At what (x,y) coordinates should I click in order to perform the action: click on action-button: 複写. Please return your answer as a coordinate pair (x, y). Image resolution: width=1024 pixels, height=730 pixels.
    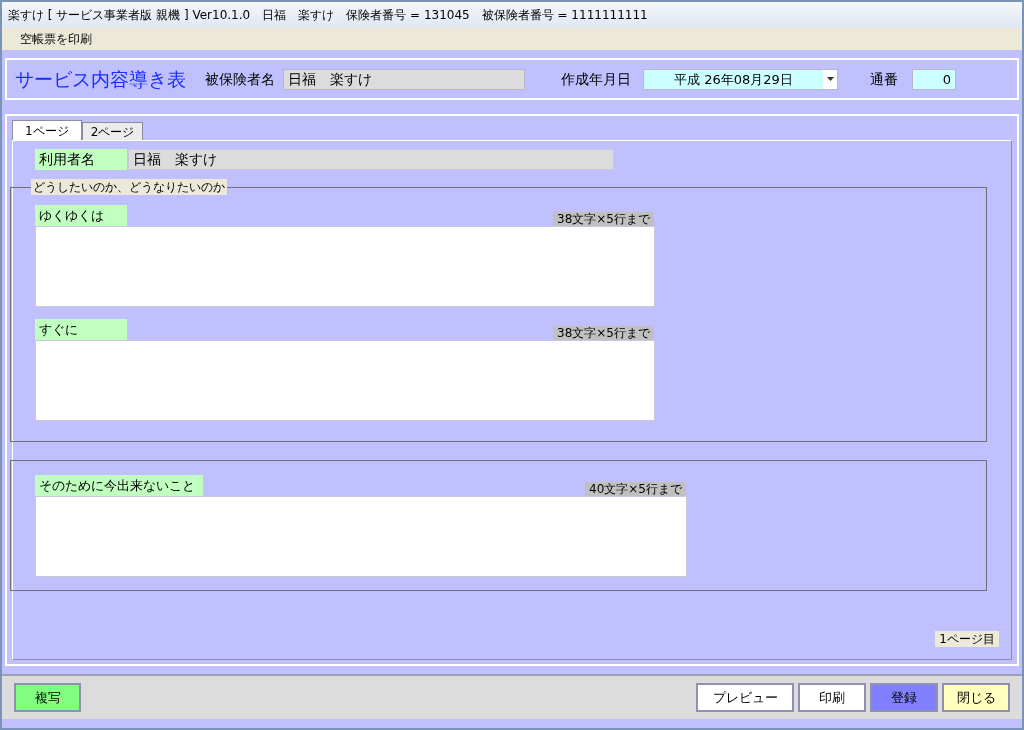
    Looking at the image, I should click on (47, 697).